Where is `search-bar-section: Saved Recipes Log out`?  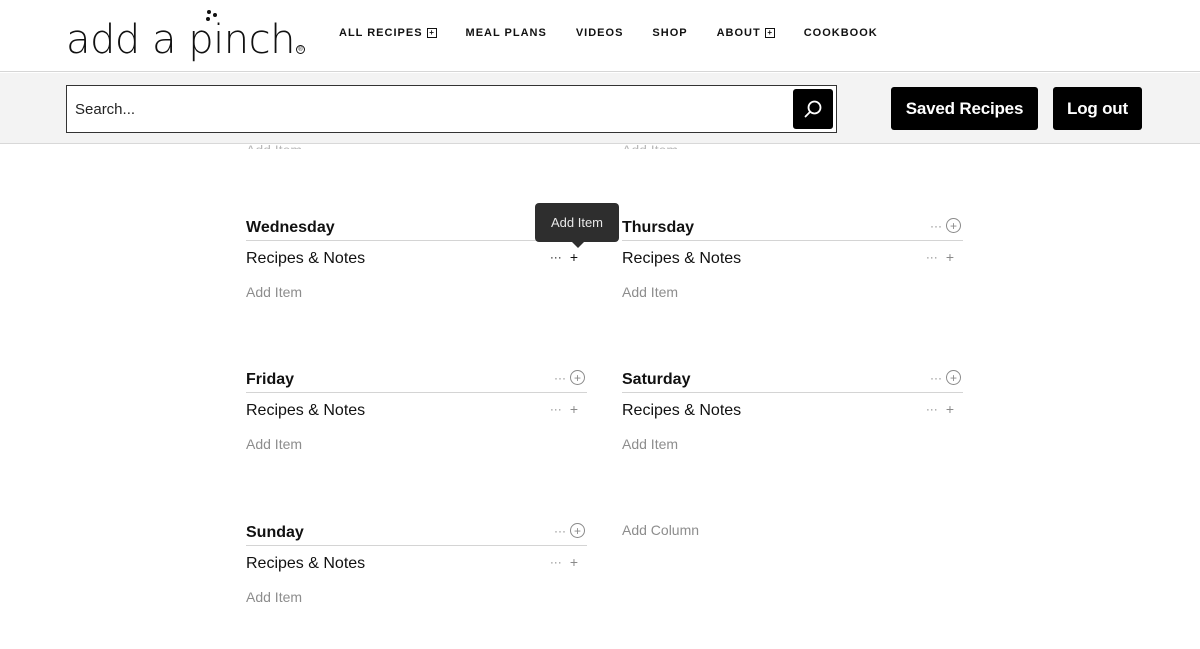
search-bar-section: Saved Recipes Log out is located at coordinates (600, 108).